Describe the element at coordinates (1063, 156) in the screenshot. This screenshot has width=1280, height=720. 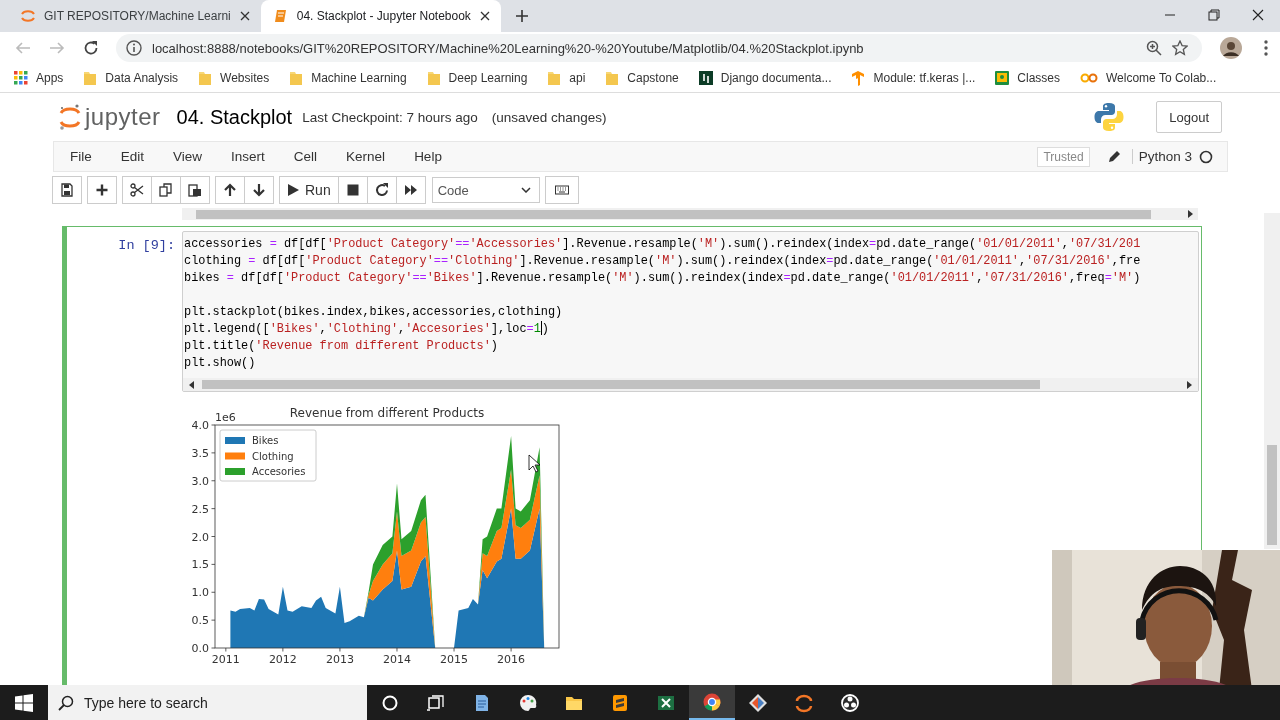
I see `trusted-indicator: Trusted` at that location.